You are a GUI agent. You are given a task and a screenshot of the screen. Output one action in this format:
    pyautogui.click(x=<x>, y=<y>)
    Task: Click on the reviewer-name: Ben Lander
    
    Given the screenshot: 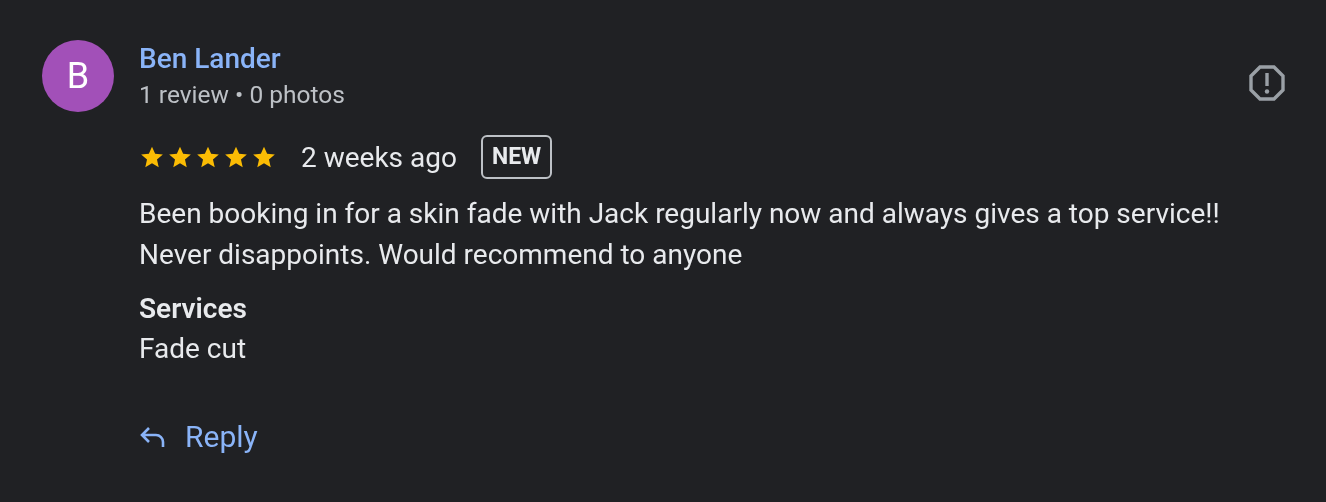 What is the action you would take?
    pyautogui.click(x=693, y=59)
    